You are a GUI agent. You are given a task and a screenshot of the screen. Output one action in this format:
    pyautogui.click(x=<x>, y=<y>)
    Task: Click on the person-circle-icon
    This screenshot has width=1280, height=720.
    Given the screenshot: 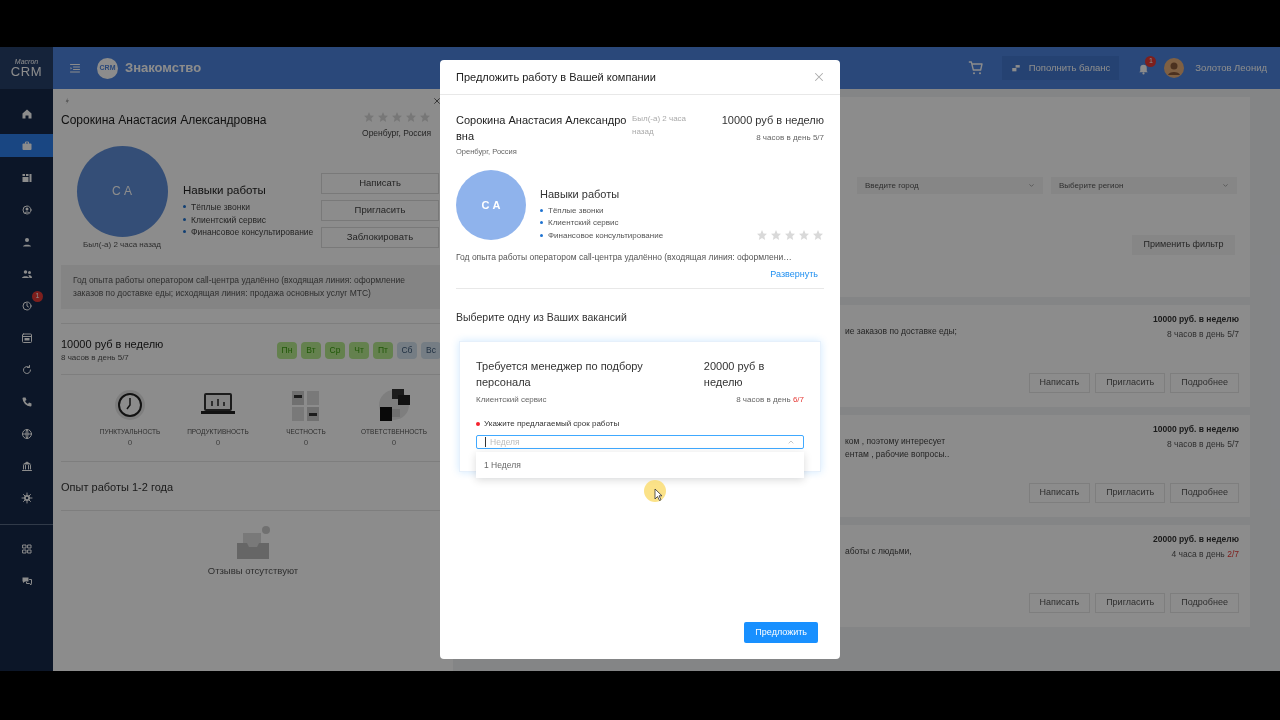 What is the action you would take?
    pyautogui.click(x=26, y=209)
    